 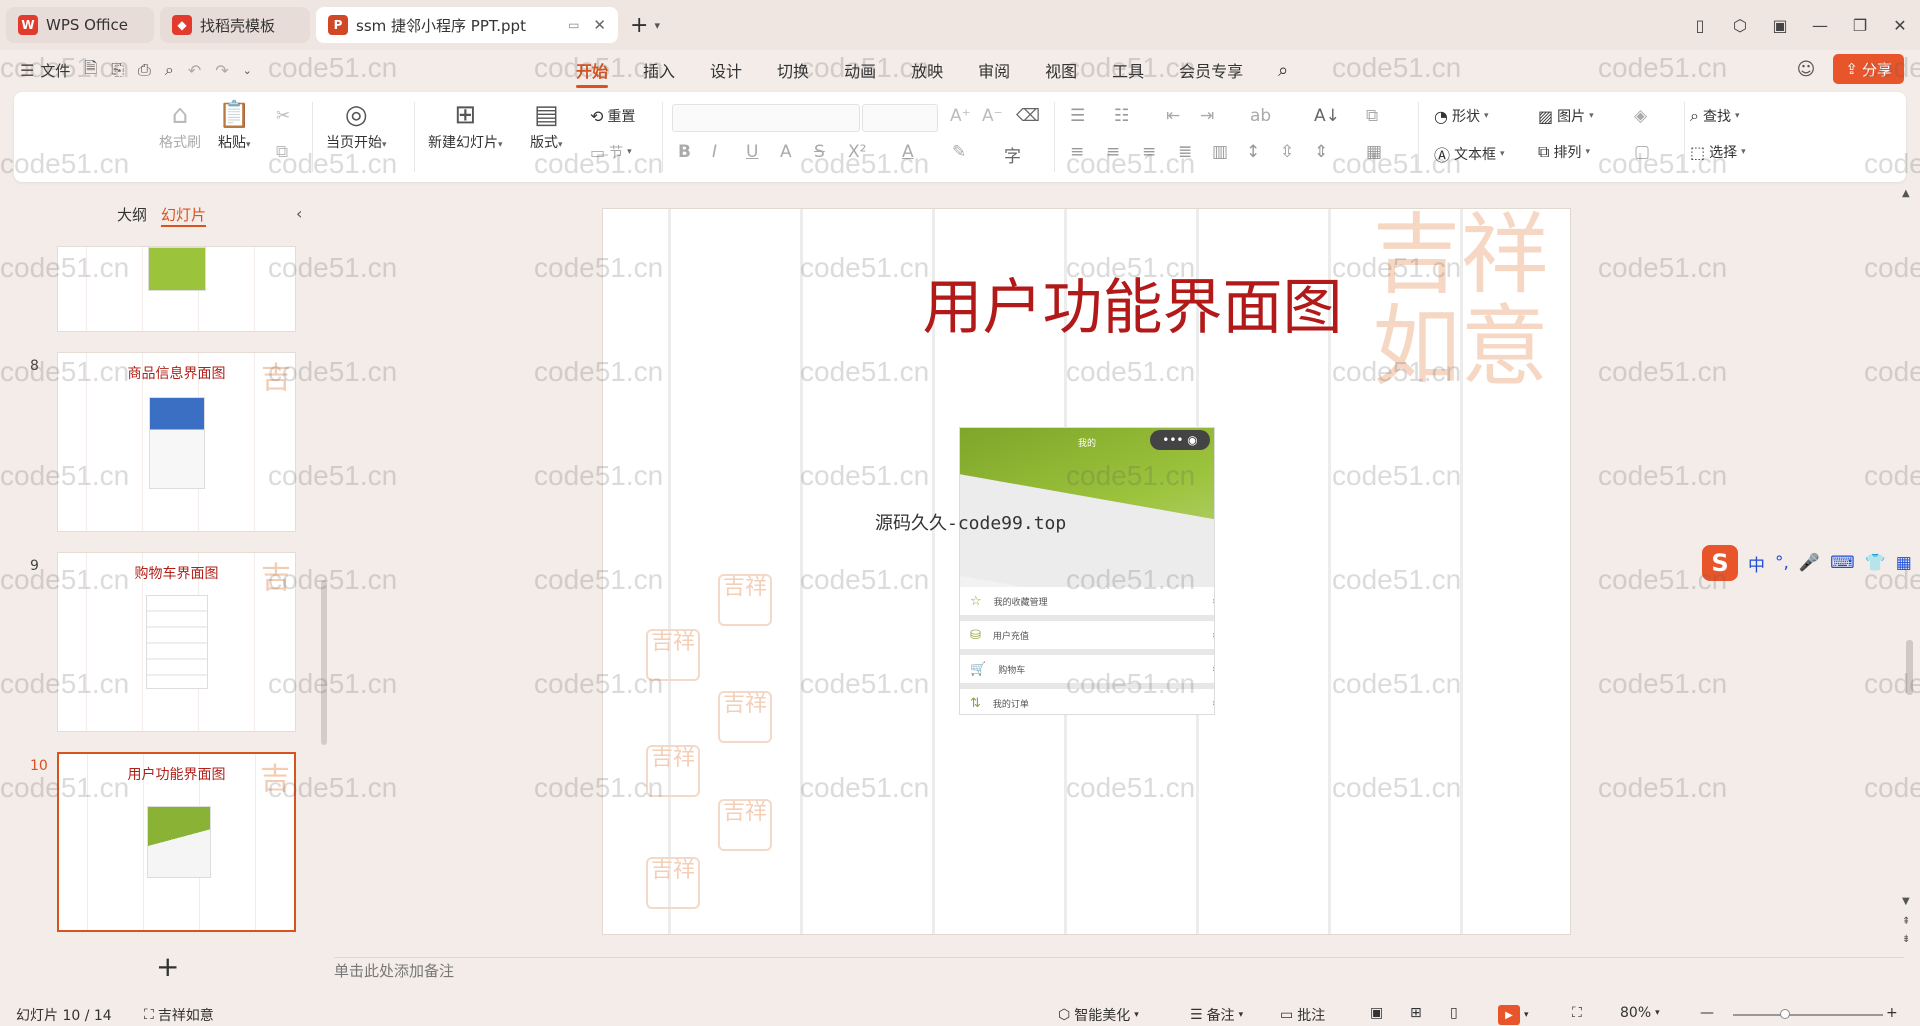 What do you see at coordinates (1086, 302) in the screenshot?
I see `slide-title: 用户功能界面图` at bounding box center [1086, 302].